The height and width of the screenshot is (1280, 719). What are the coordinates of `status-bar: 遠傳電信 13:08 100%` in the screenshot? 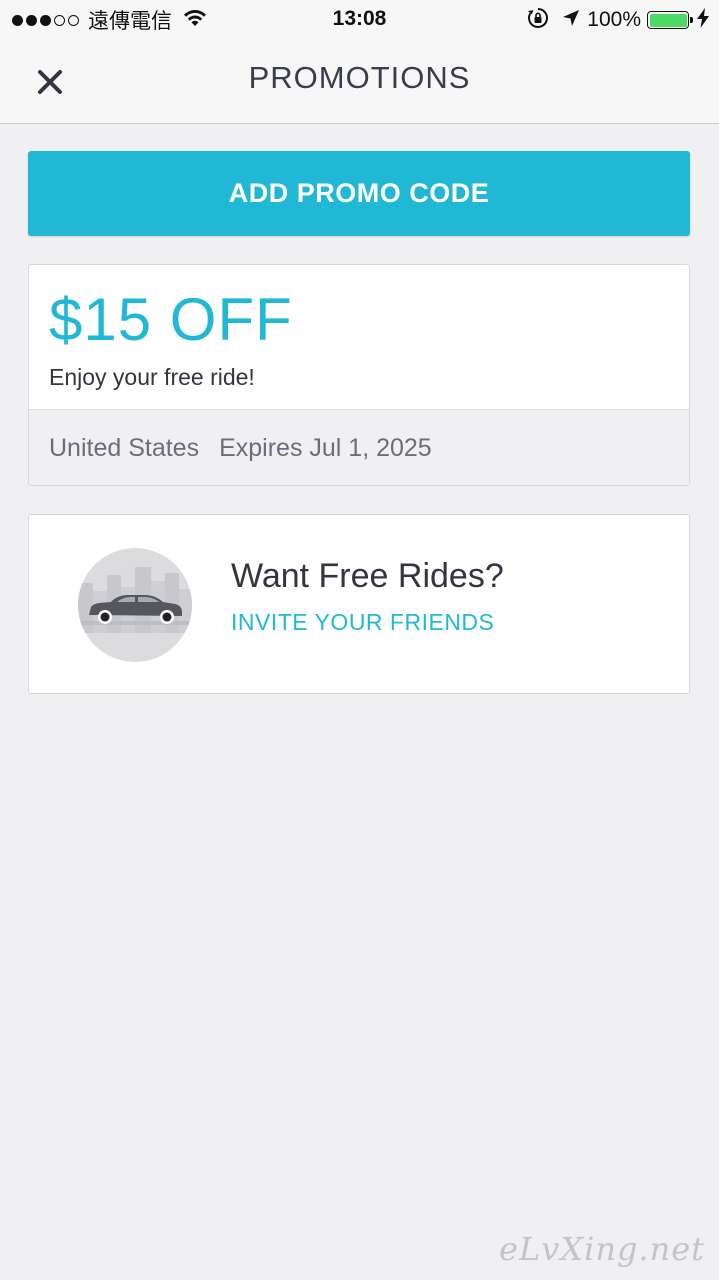 It's located at (359, 20).